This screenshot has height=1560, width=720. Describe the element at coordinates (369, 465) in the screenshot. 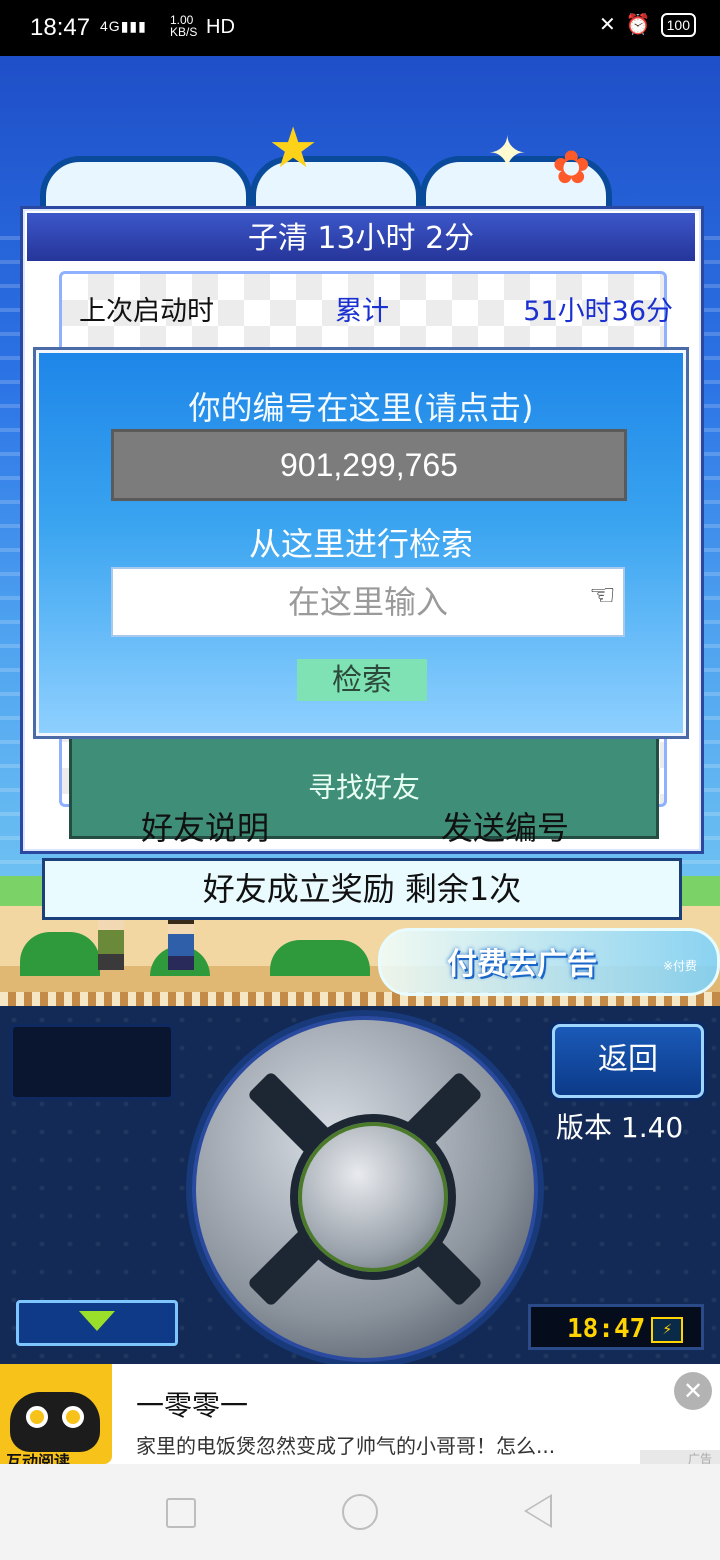

I see `player-id-box: 901,299,765` at that location.